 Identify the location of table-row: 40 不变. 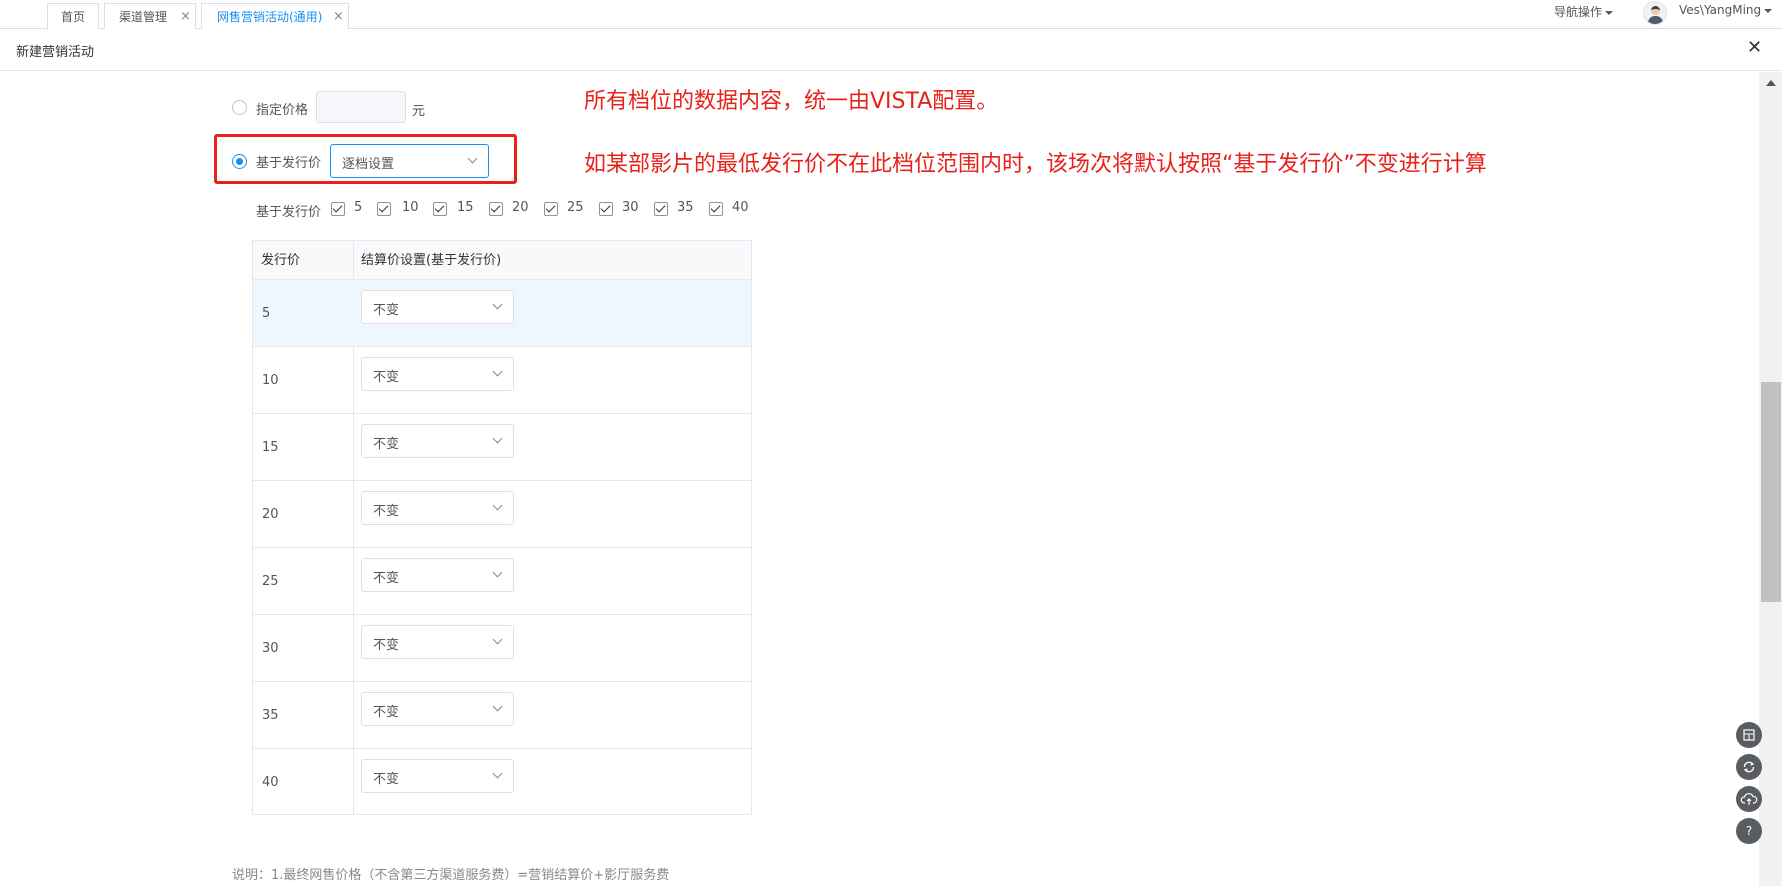
(502, 782).